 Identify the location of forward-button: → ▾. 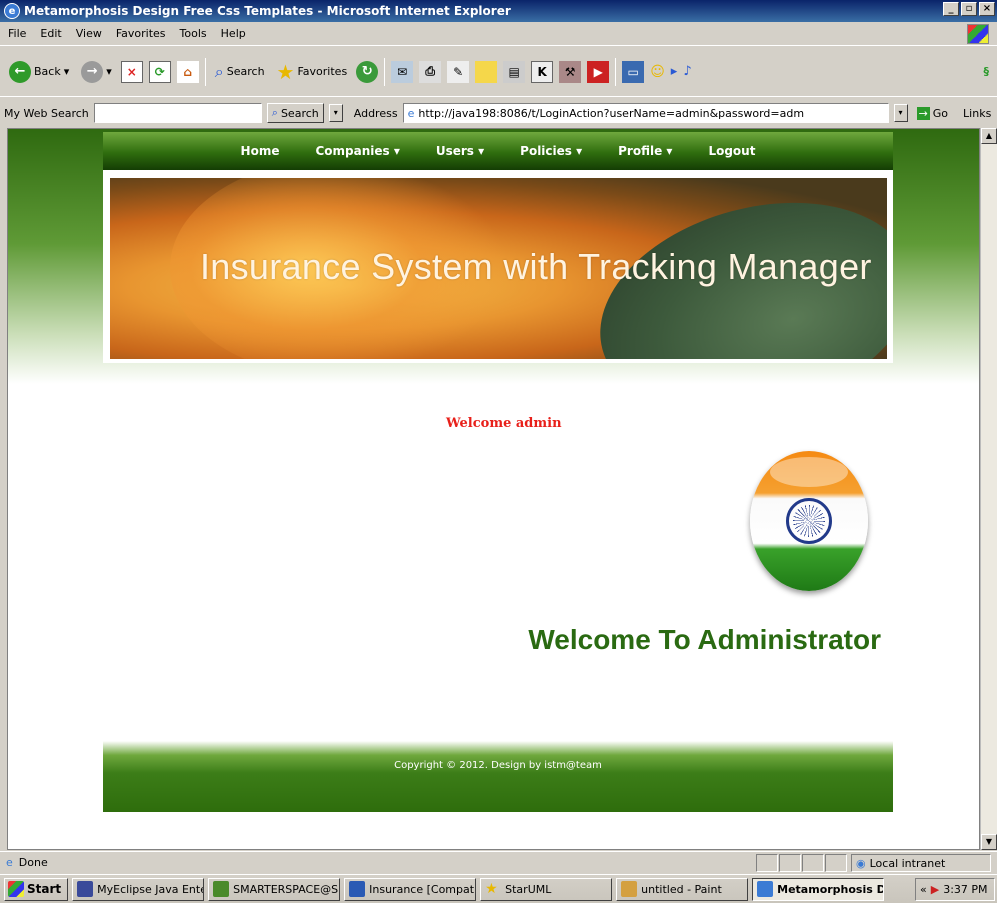
(96, 72).